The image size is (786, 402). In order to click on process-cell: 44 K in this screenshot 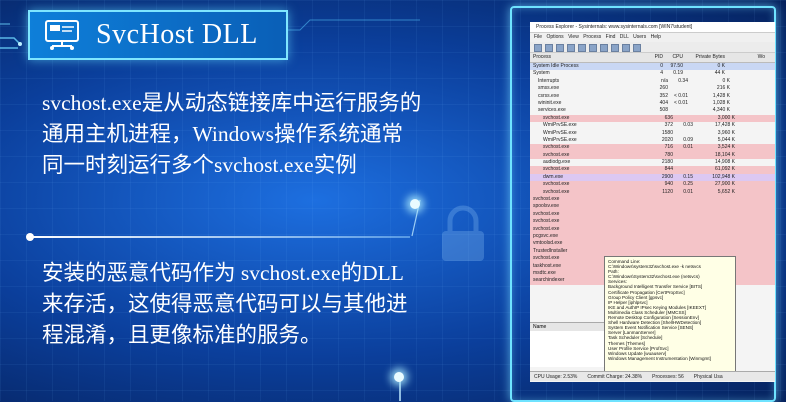, I will do `click(719, 73)`.